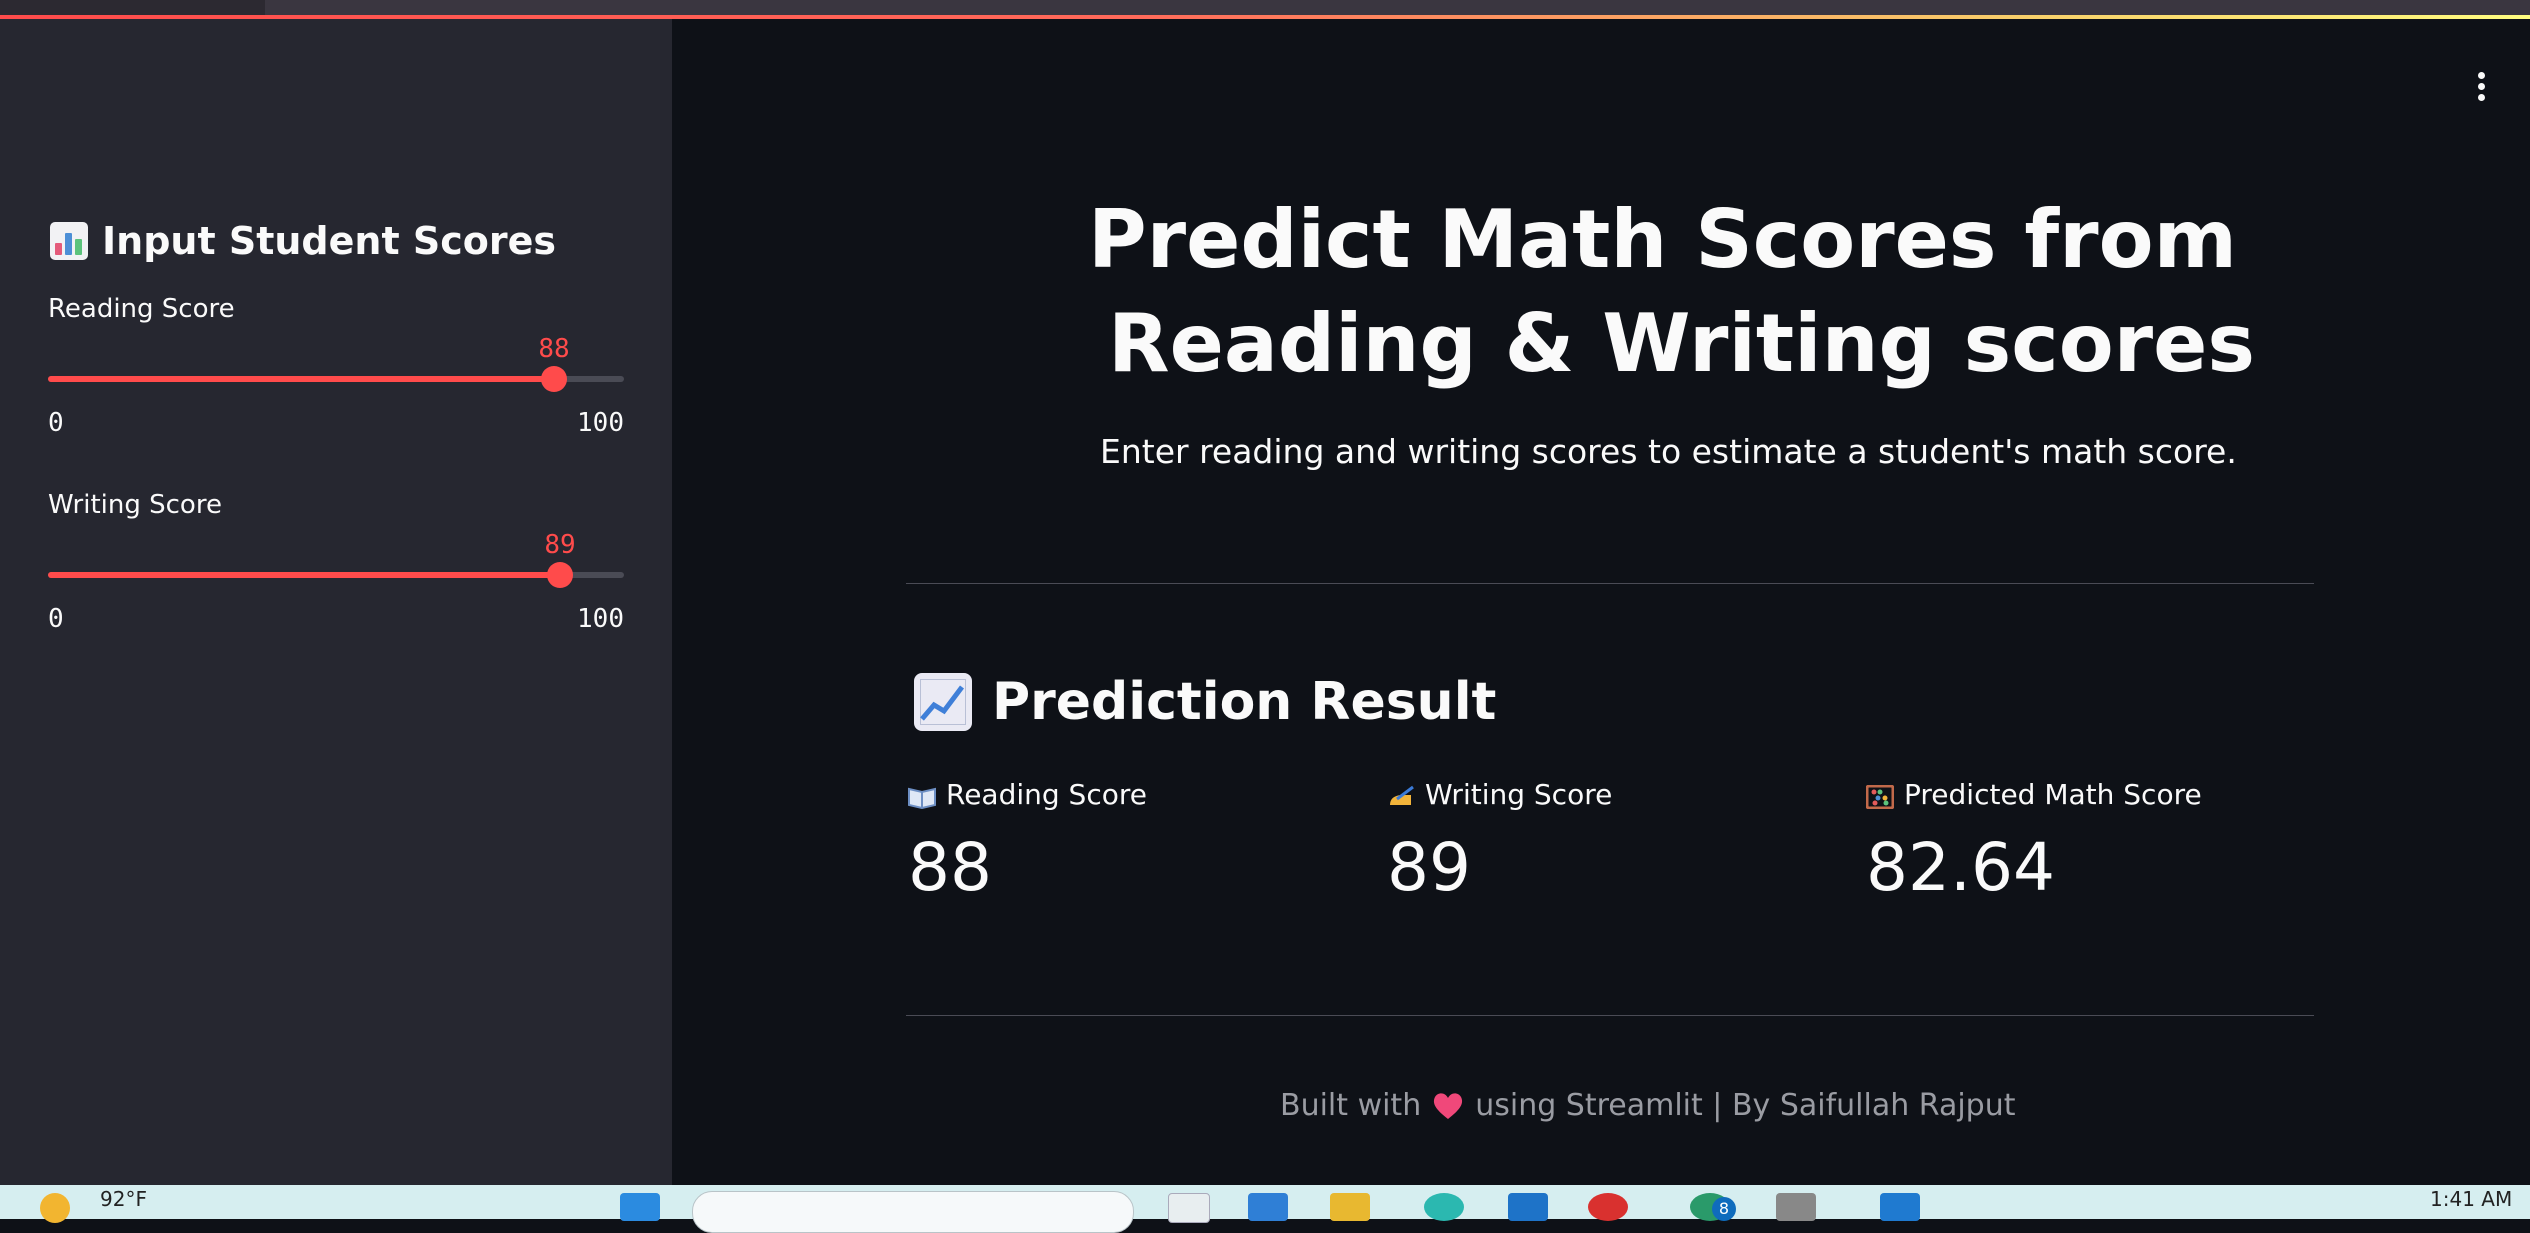 The width and height of the screenshot is (2530, 1233). What do you see at coordinates (950, 867) in the screenshot?
I see `metric-value: 88` at bounding box center [950, 867].